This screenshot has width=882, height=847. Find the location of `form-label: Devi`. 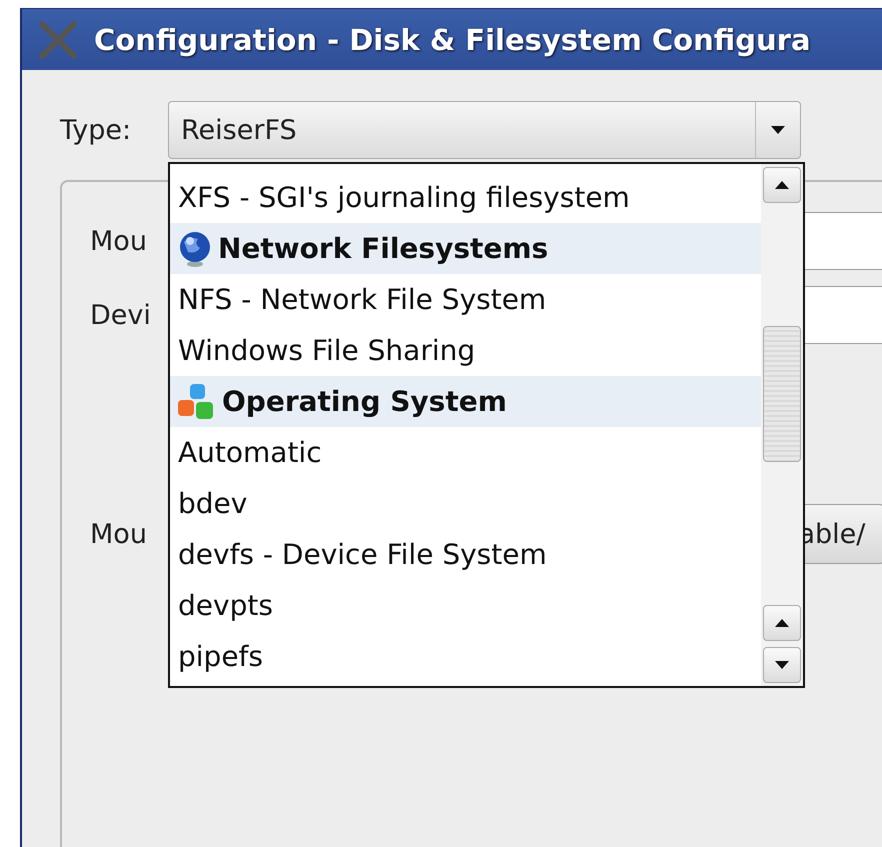

form-label: Devi is located at coordinates (121, 315).